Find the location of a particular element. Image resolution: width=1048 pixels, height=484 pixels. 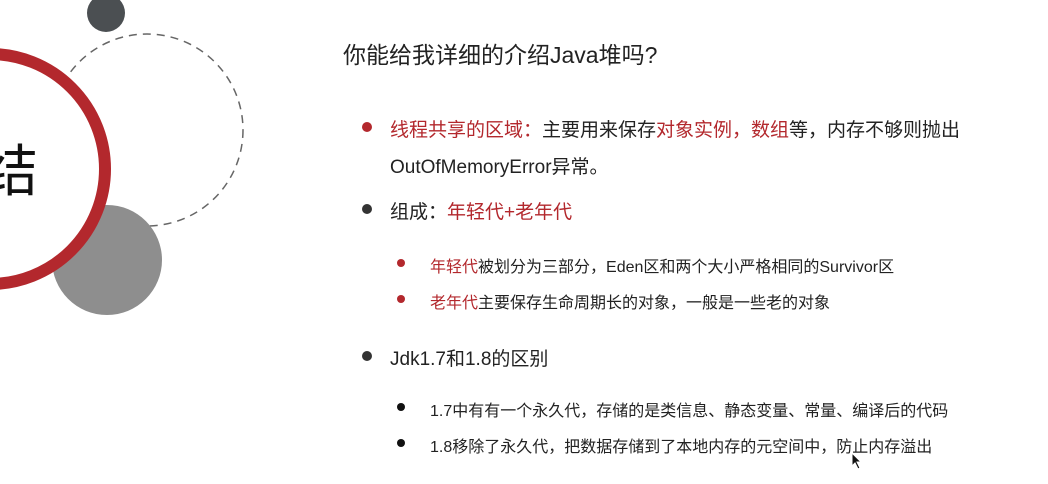

bullet-young-gen: 年轻代被划分为三部分，Eden区和两个大小严格相同的Survivor区 is located at coordinates (662, 265).